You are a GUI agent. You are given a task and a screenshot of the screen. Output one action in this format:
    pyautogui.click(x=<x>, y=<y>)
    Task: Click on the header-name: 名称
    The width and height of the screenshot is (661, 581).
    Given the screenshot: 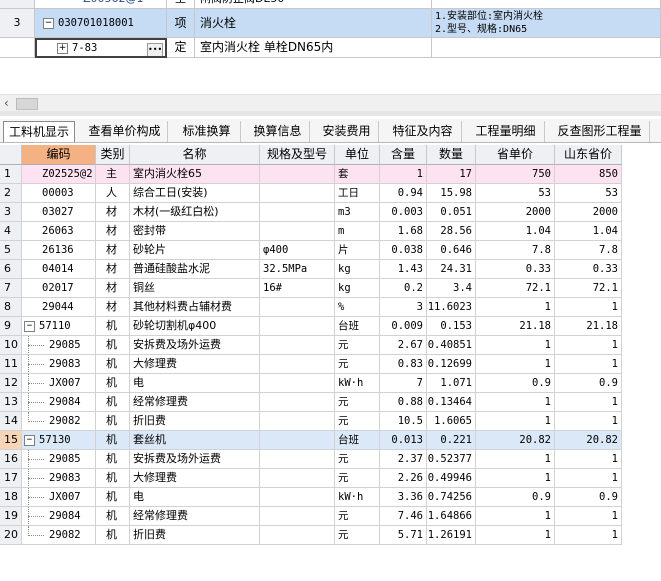 What is the action you would take?
    pyautogui.click(x=195, y=155)
    